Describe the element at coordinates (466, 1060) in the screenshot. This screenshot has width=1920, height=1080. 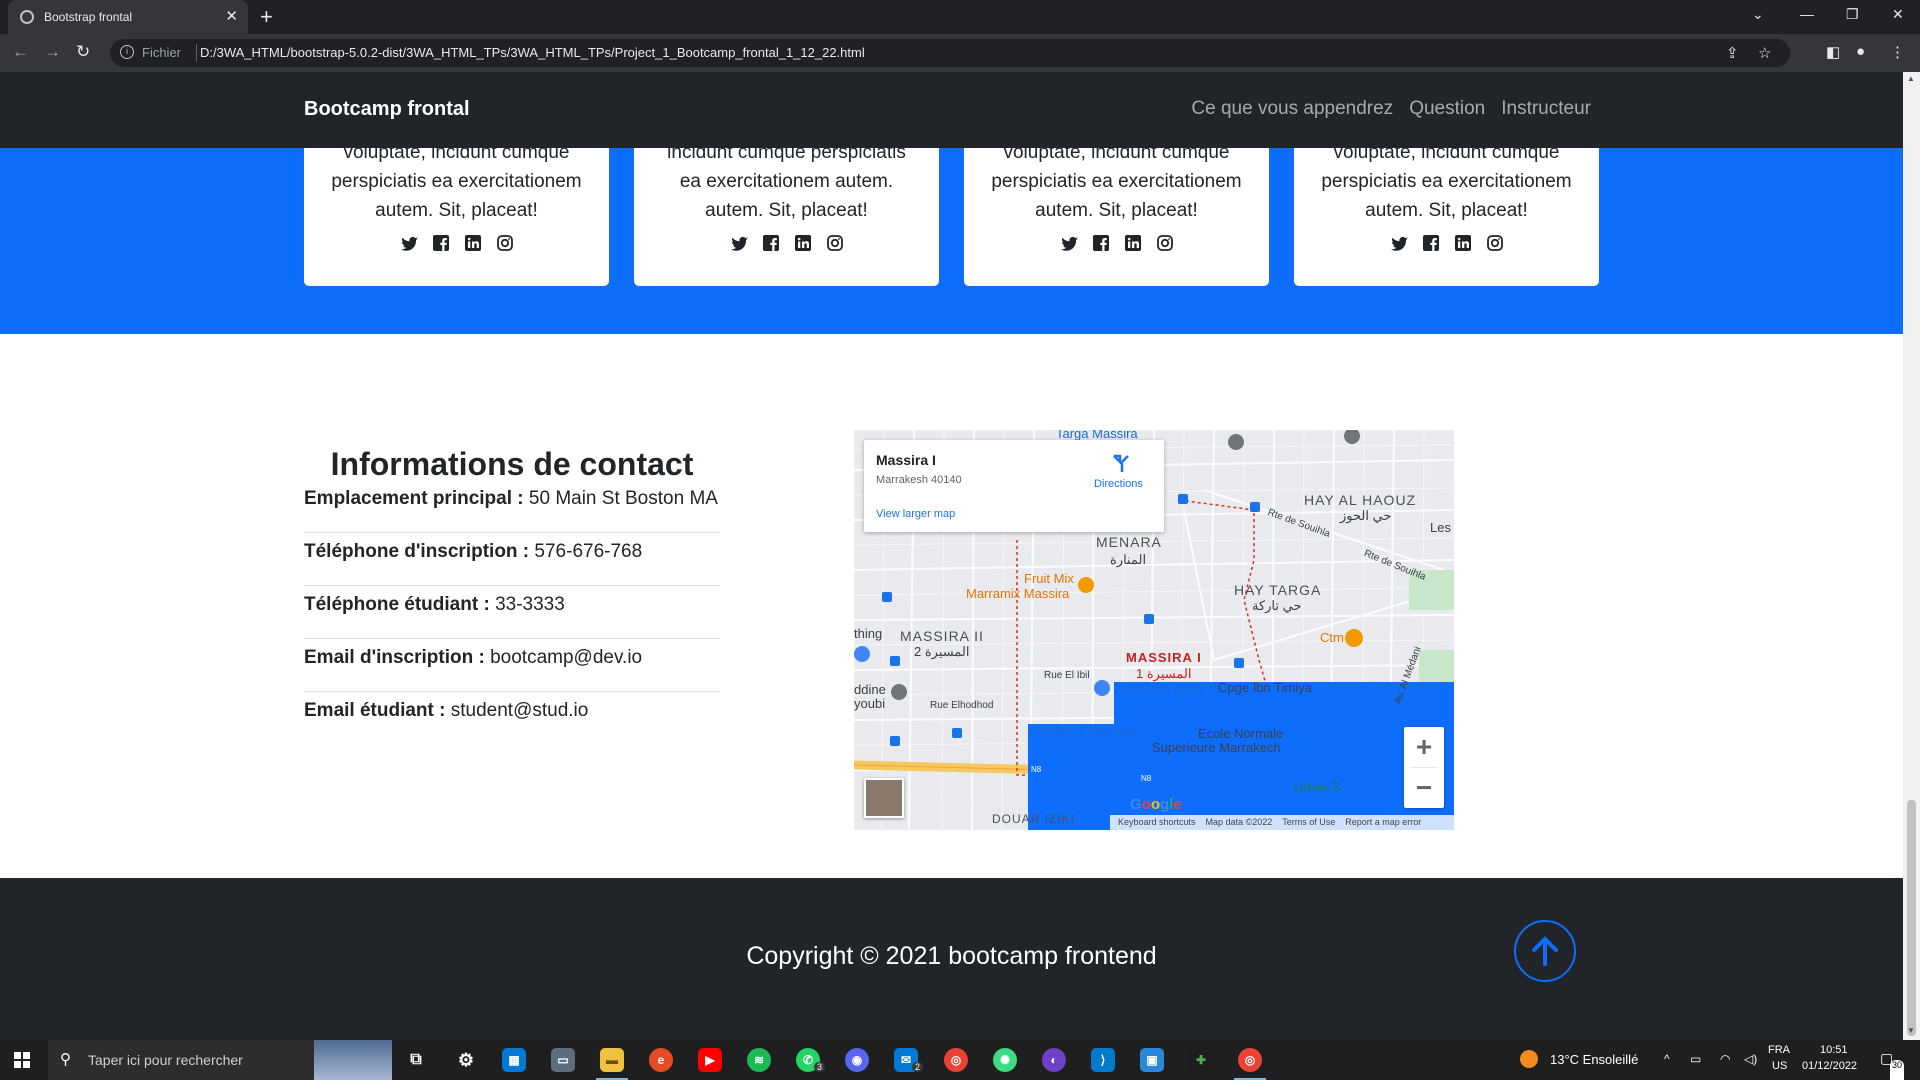
I see `settings-icon: ⚙` at that location.